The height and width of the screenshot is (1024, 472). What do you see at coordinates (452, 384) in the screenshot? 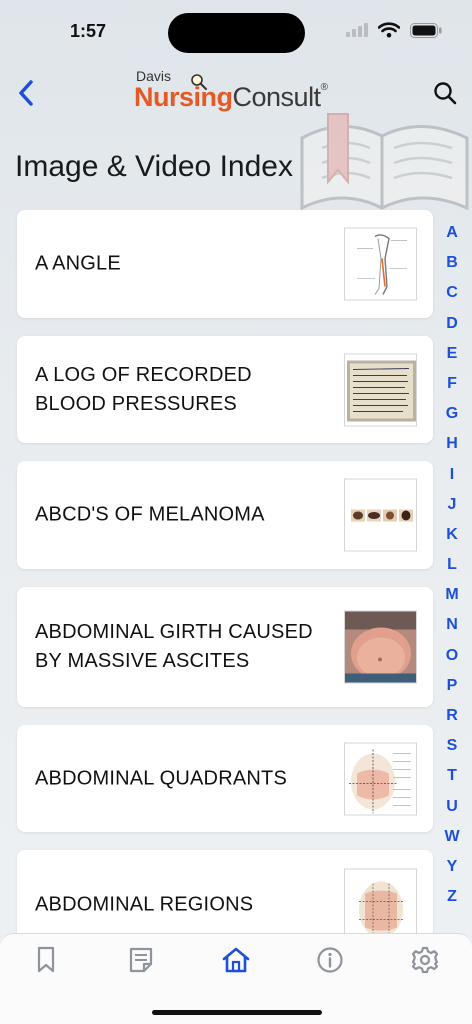
I see `index-letter-f: F` at bounding box center [452, 384].